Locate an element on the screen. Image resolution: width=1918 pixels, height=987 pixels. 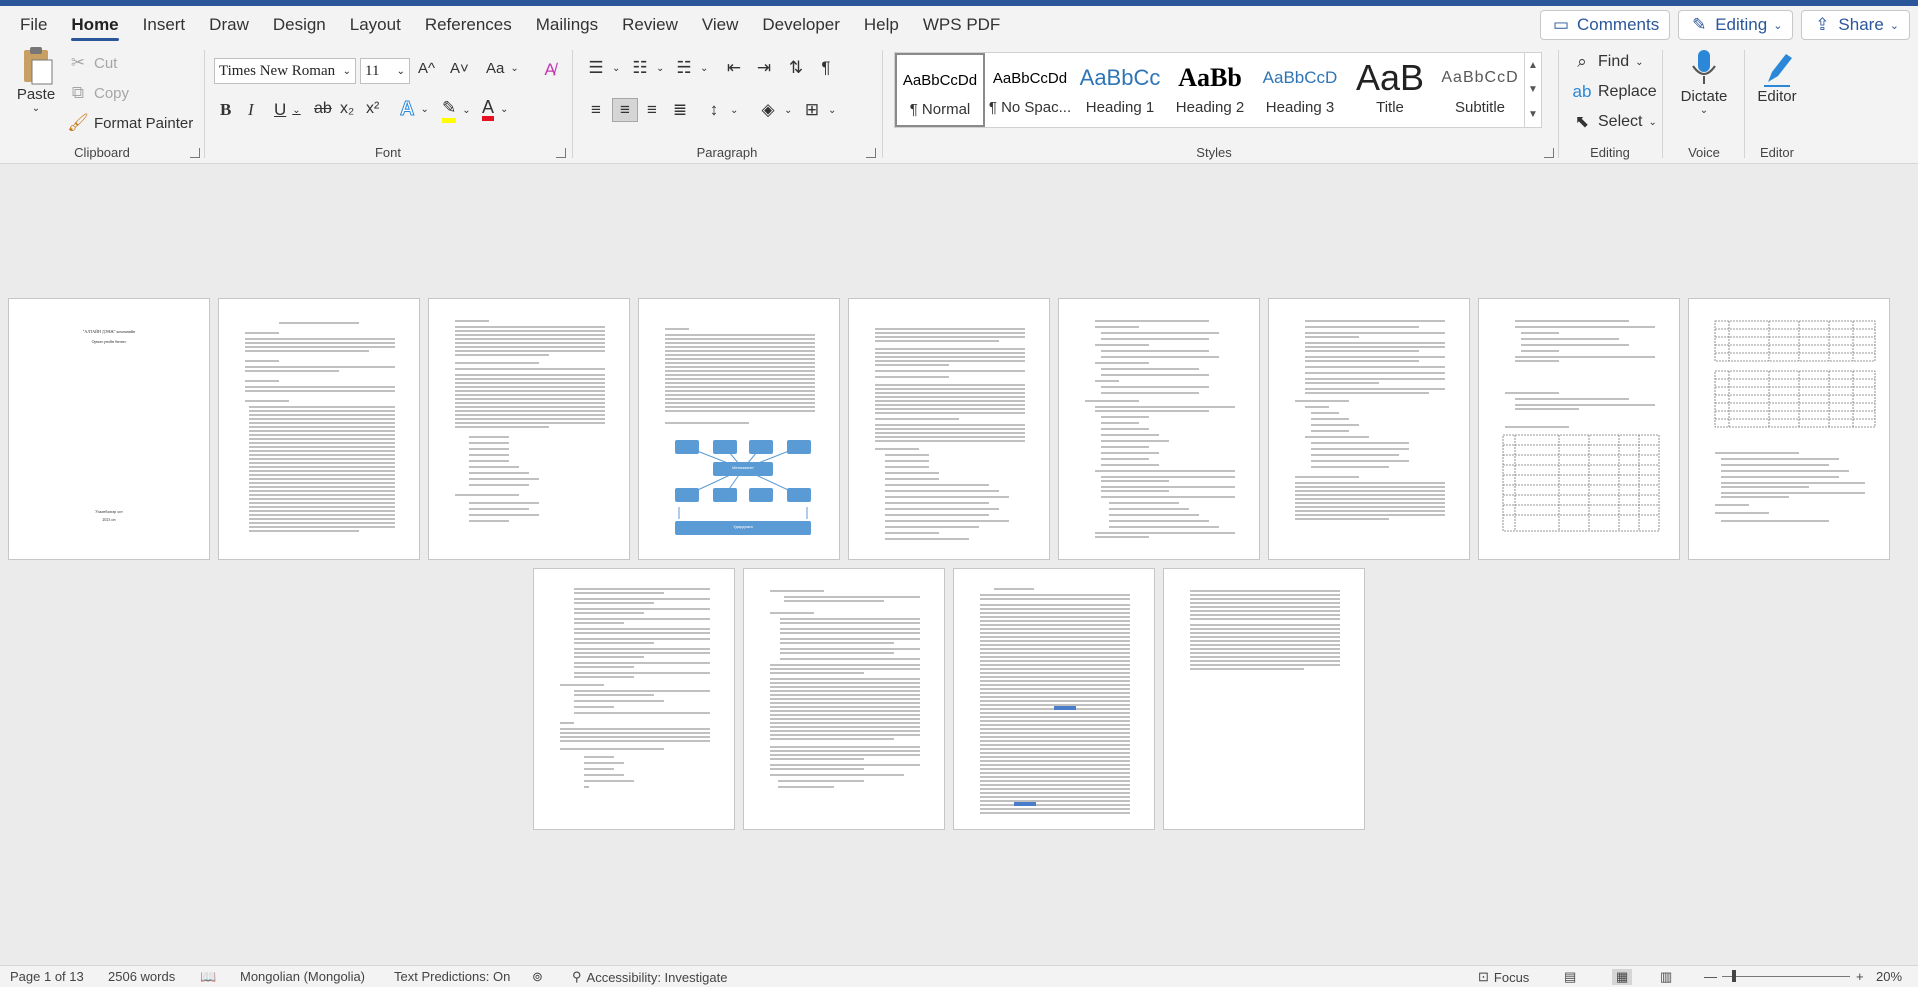
tab-draw: Draw is located at coordinates (229, 25).